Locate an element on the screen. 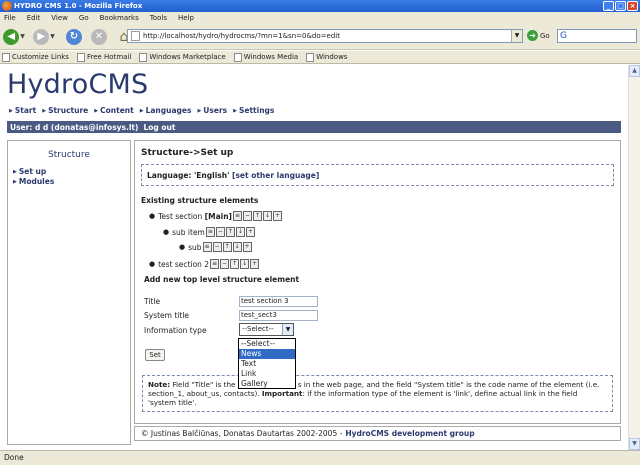  search-box: G is located at coordinates (597, 36).